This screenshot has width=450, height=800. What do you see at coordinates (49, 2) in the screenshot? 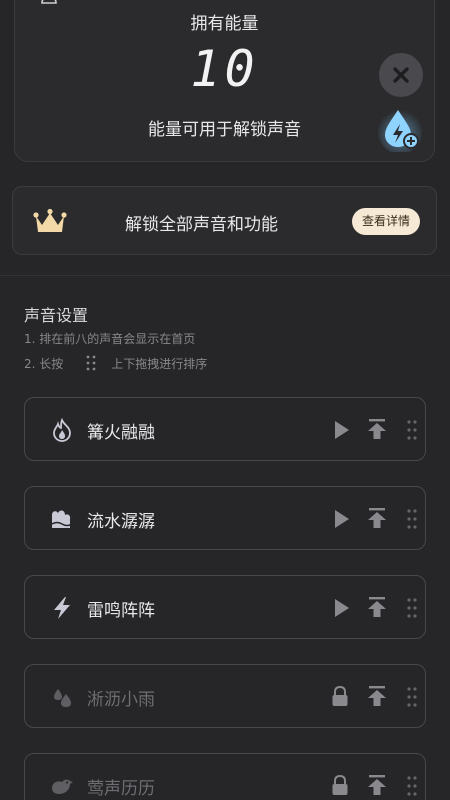
I see `user-icon` at bounding box center [49, 2].